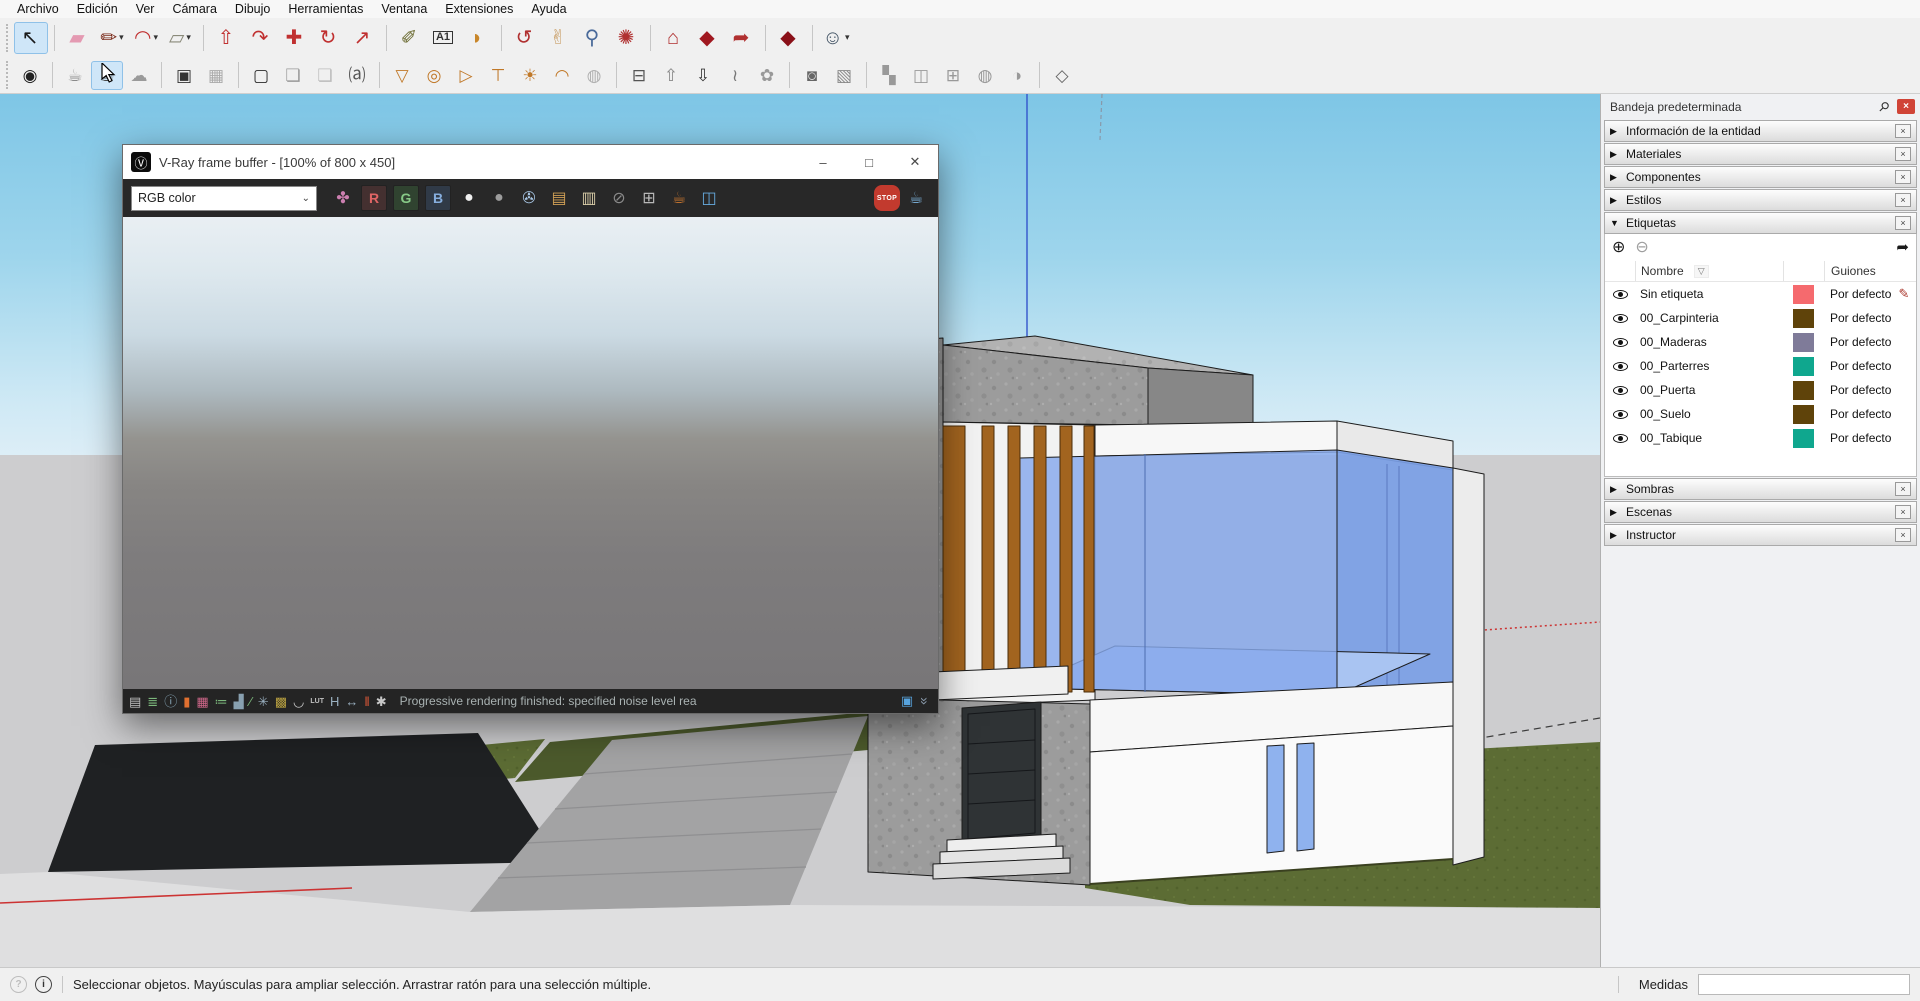 The width and height of the screenshot is (1920, 1001). What do you see at coordinates (1760, 131) in the screenshot?
I see `section-entity-info: ▶ Información de la entidad ×` at bounding box center [1760, 131].